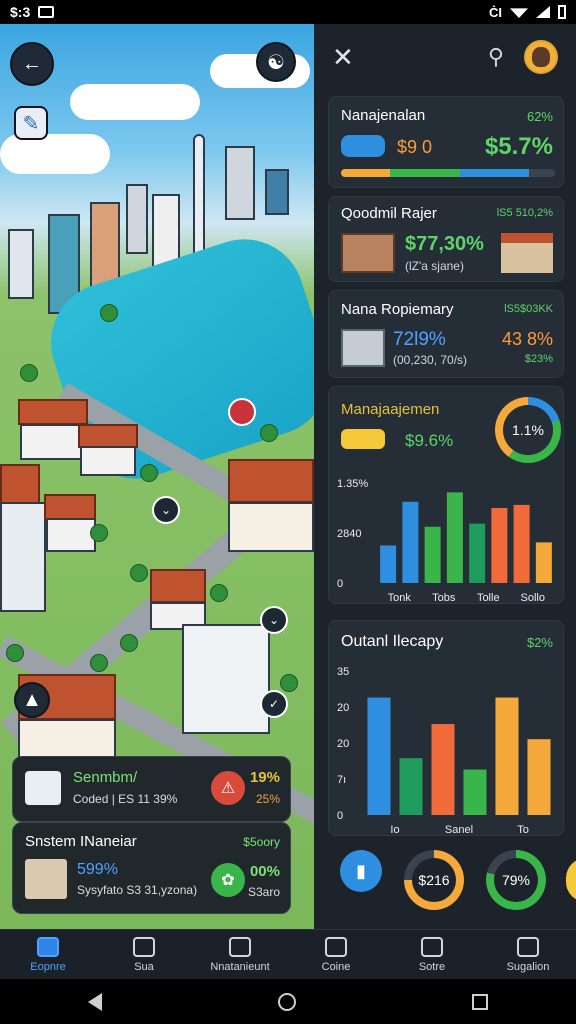 The image size is (576, 1024). Describe the element at coordinates (365, 173) in the screenshot. I see `progress-orange` at that location.